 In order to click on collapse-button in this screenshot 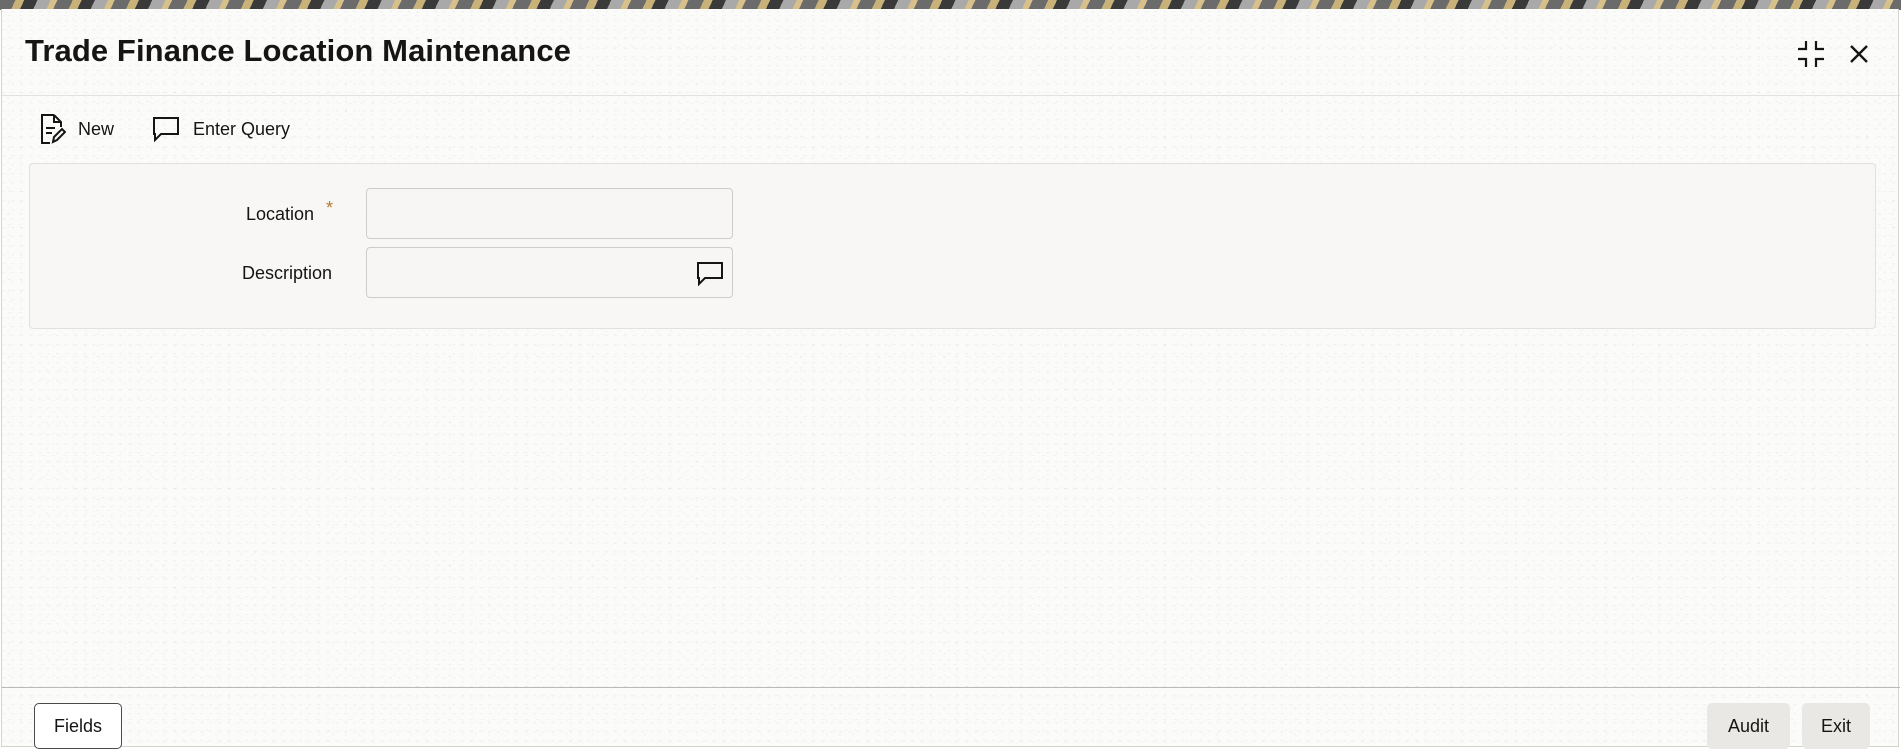, I will do `click(1811, 56)`.